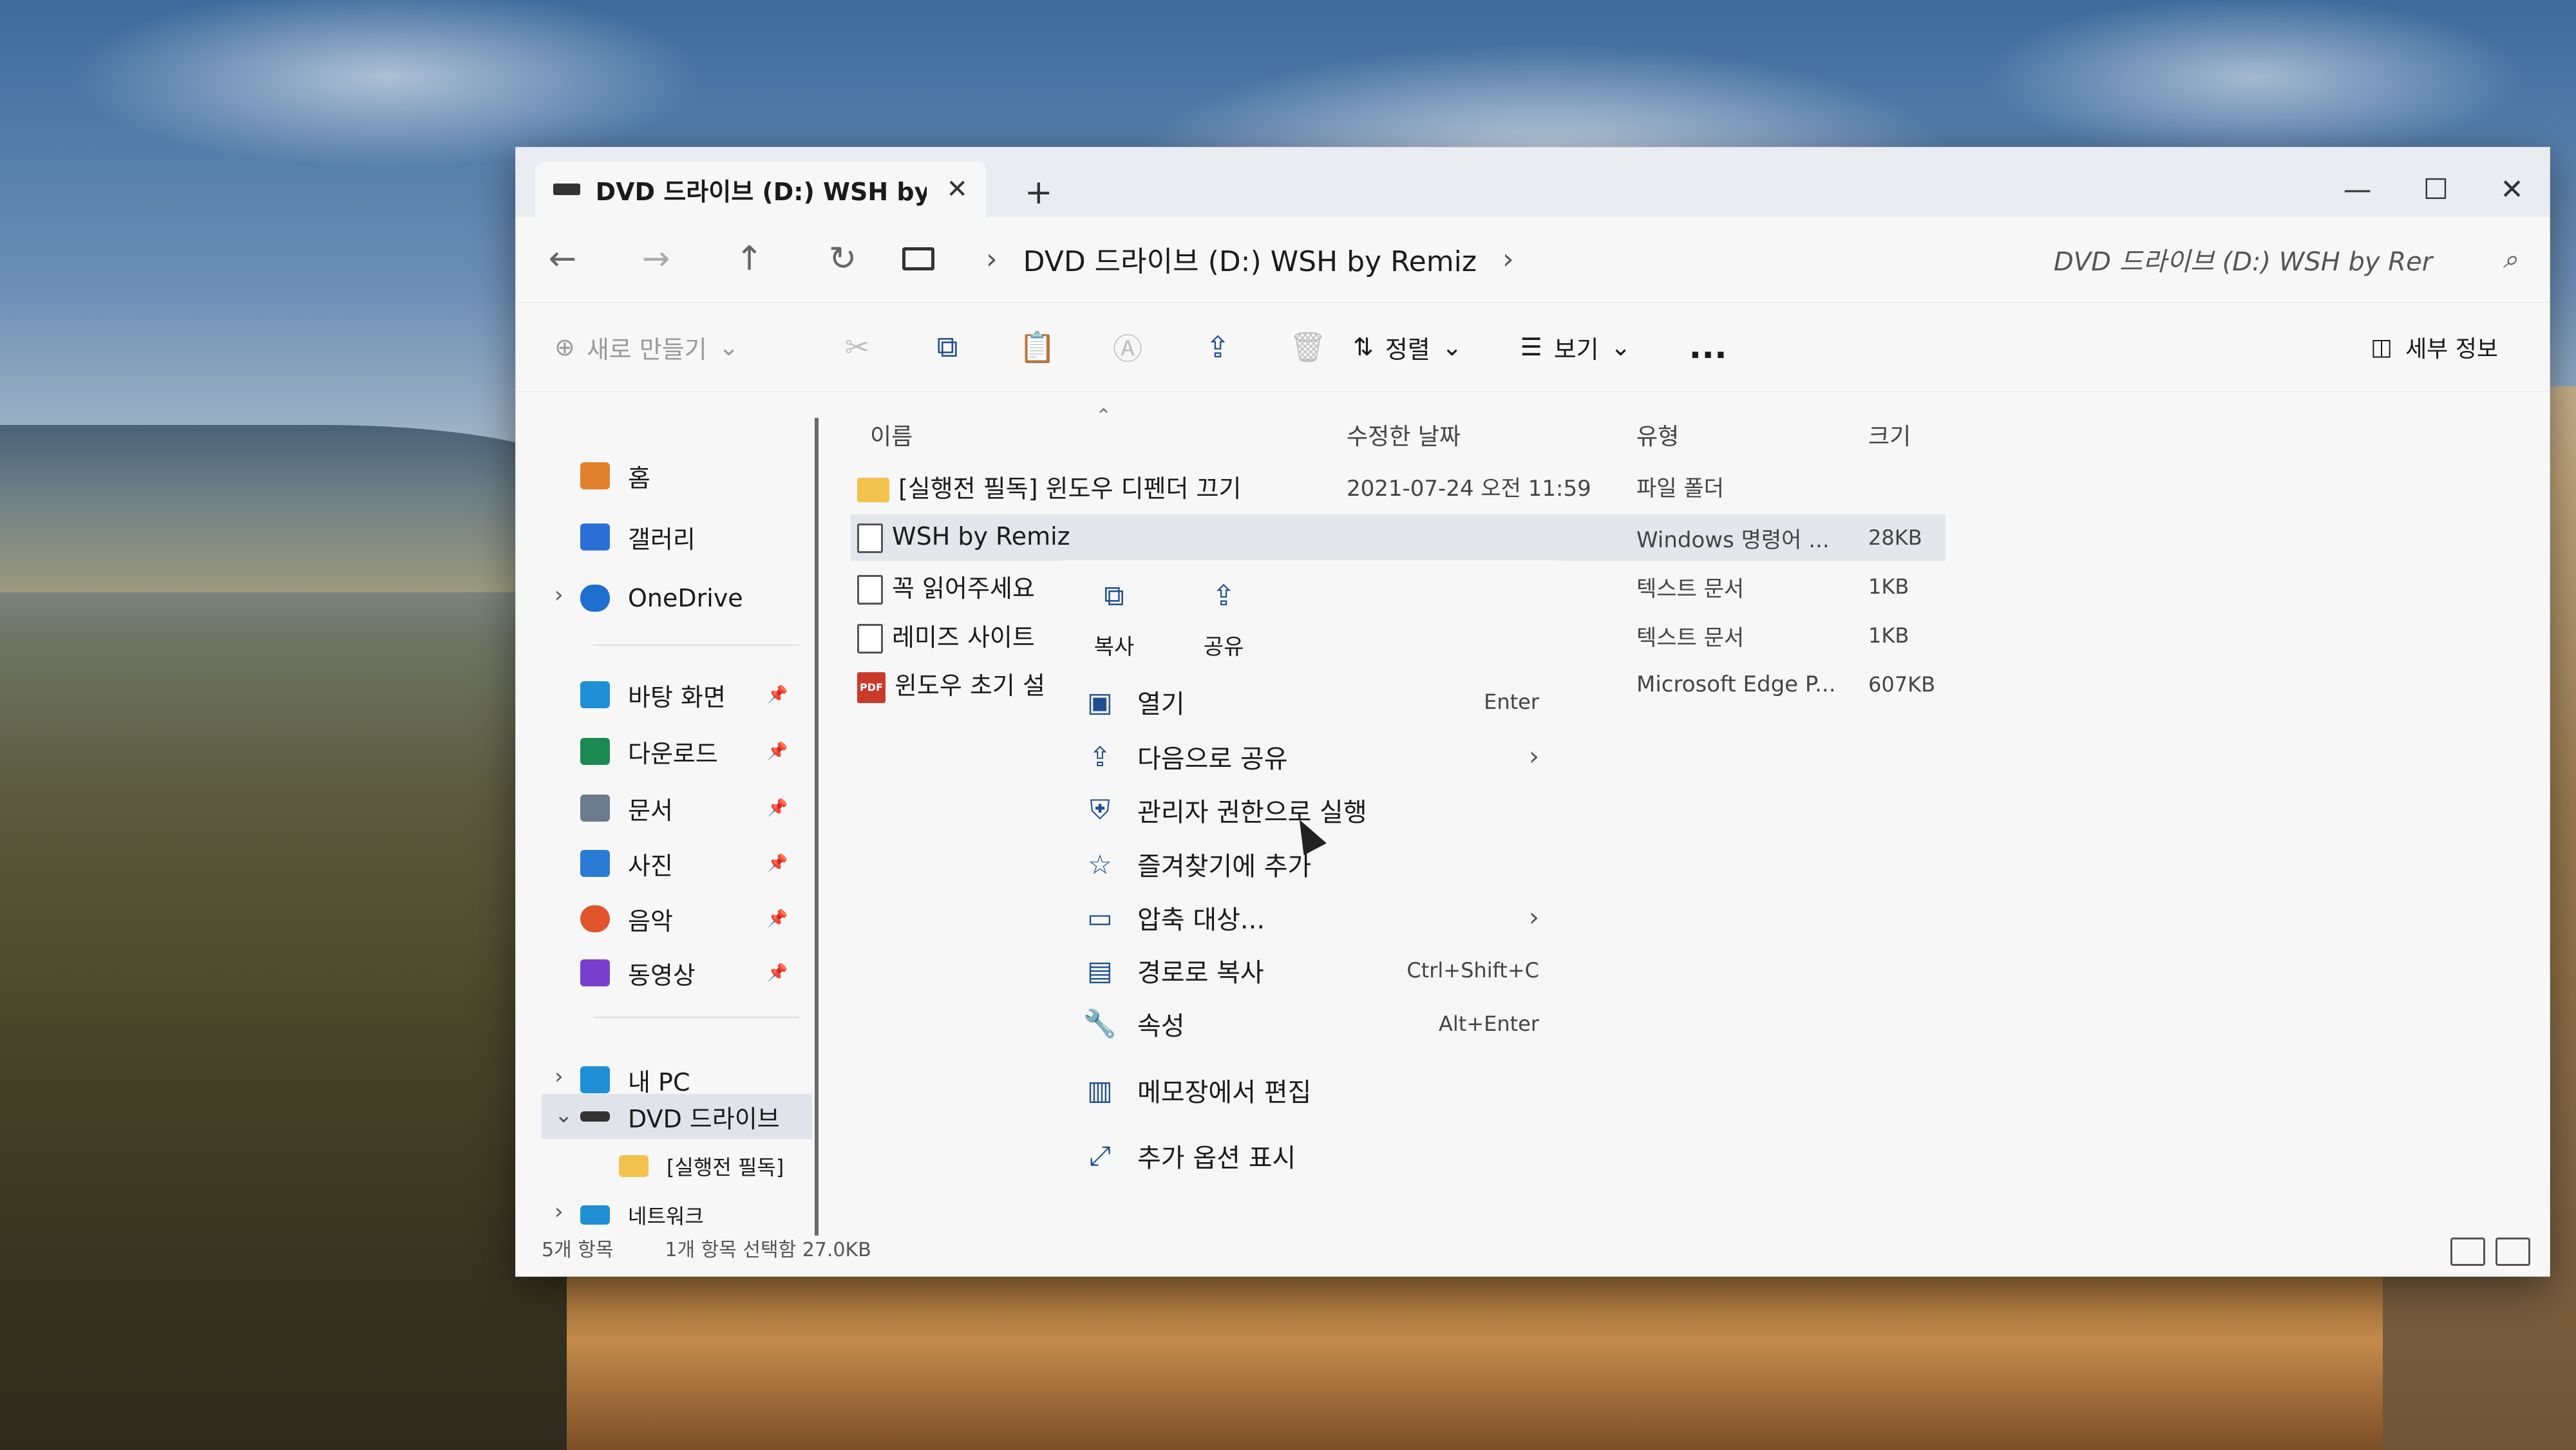 The width and height of the screenshot is (2576, 1450). Describe the element at coordinates (1217, 1158) in the screenshot. I see `menu-item-label: 추가 옵션 표시` at that location.